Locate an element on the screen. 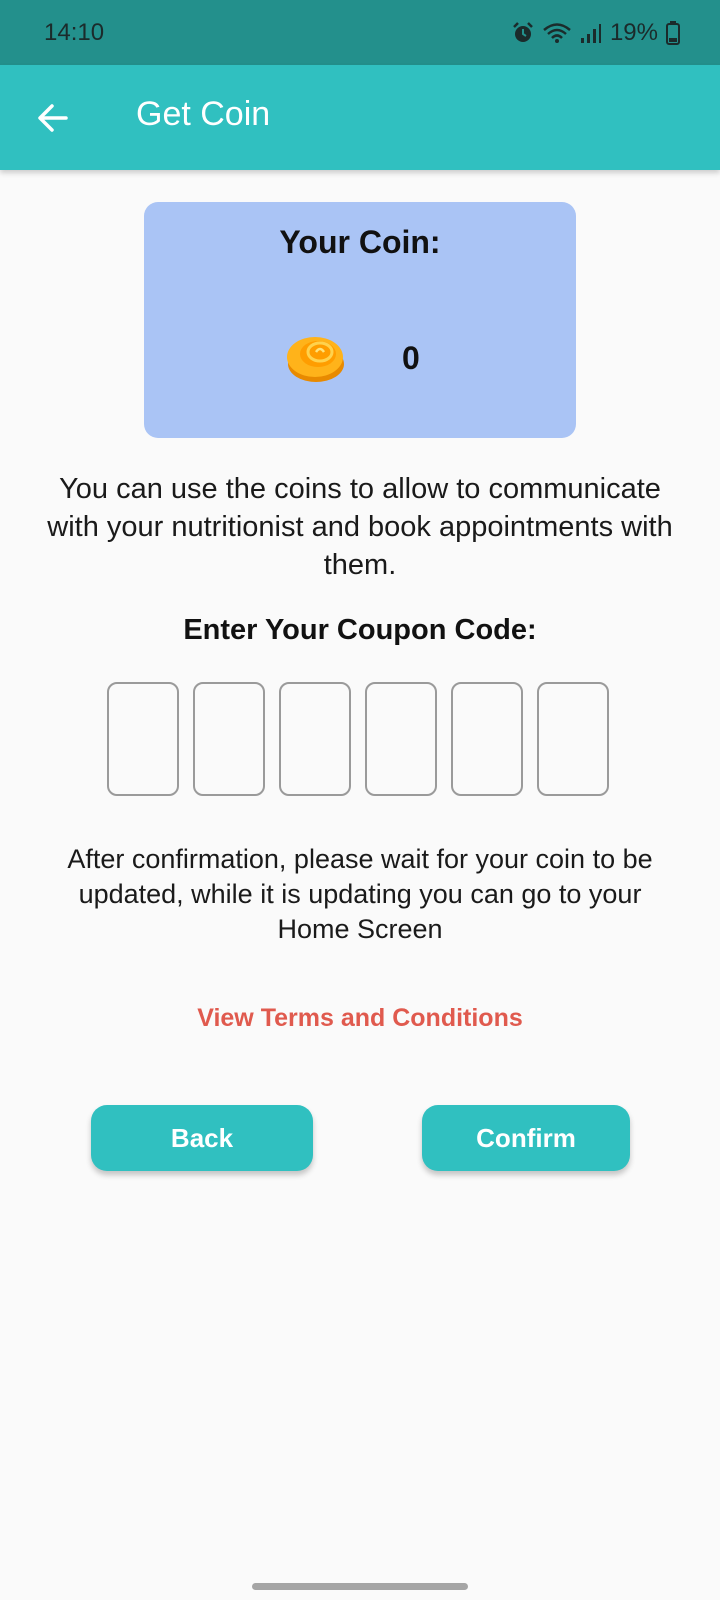 The height and width of the screenshot is (1600, 720). back-button: Back is located at coordinates (202, 1138).